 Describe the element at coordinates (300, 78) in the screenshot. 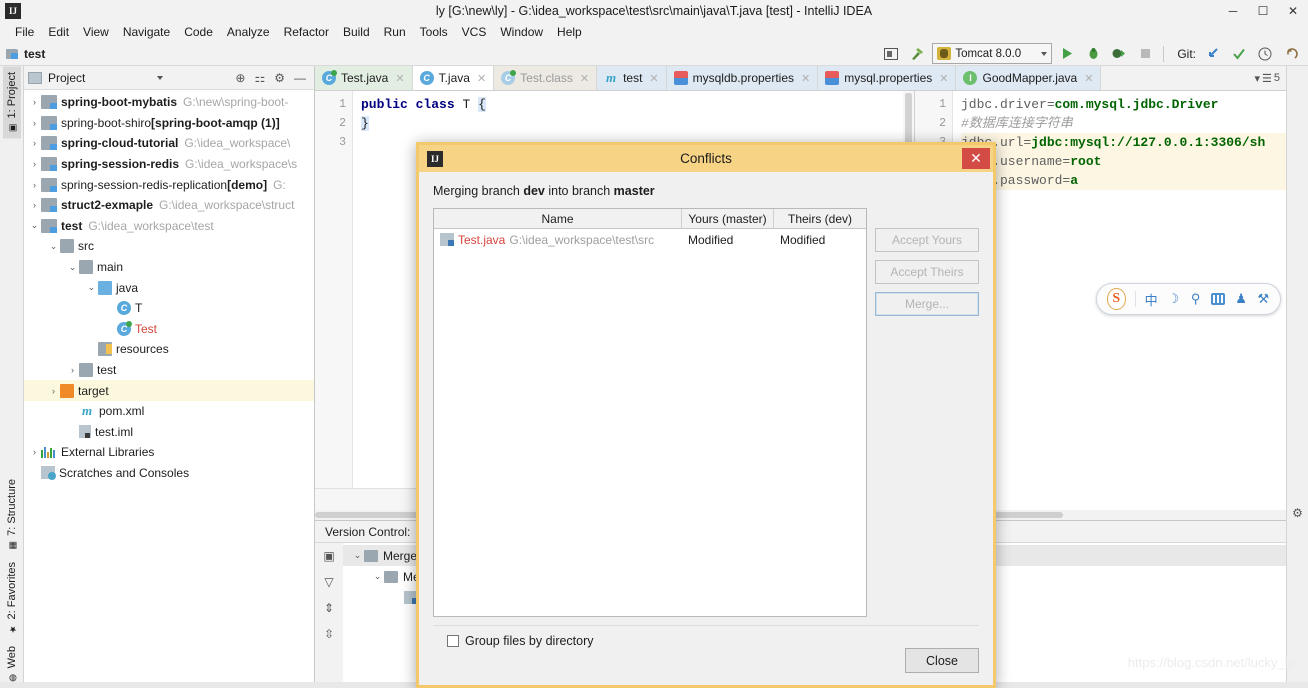

I see `hide-panel-icon: —` at that location.